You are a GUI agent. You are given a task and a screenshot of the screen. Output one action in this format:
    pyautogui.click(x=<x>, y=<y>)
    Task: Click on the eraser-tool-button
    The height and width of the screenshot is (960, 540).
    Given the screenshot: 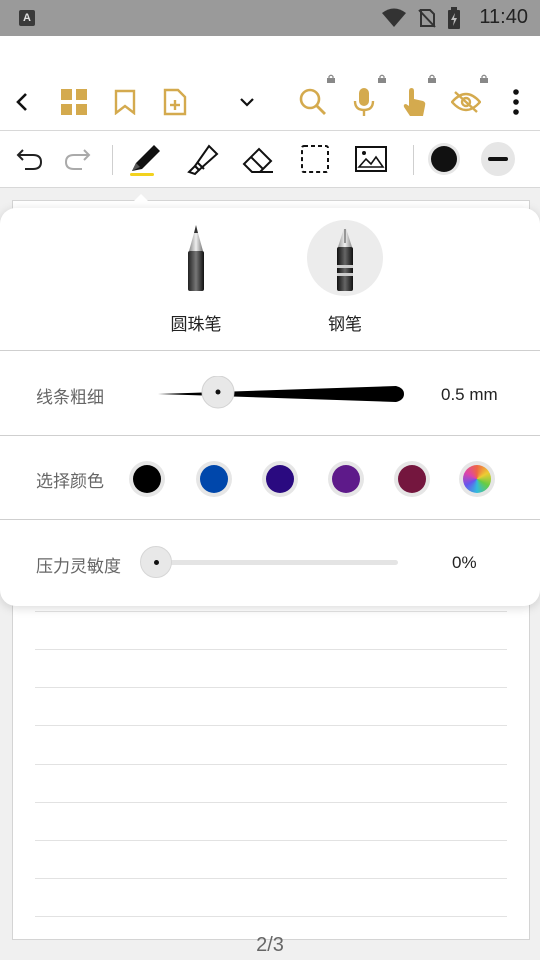 What is the action you would take?
    pyautogui.click(x=258, y=159)
    